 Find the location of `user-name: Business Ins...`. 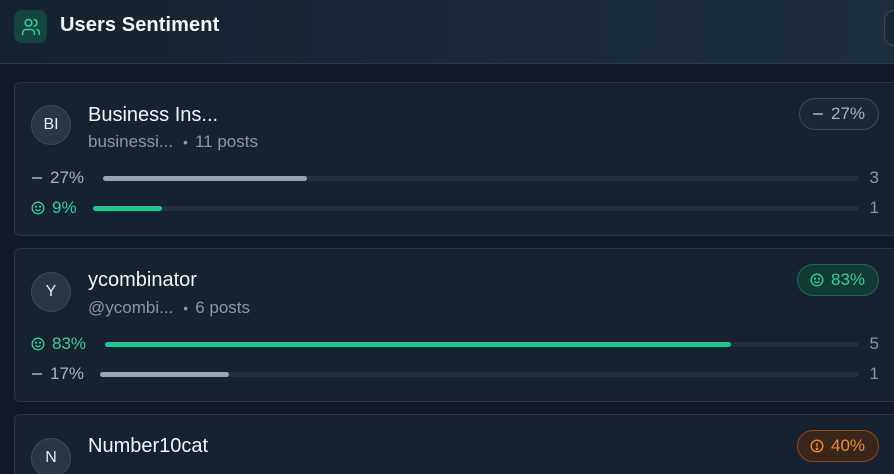

user-name: Business Ins... is located at coordinates (153, 115).